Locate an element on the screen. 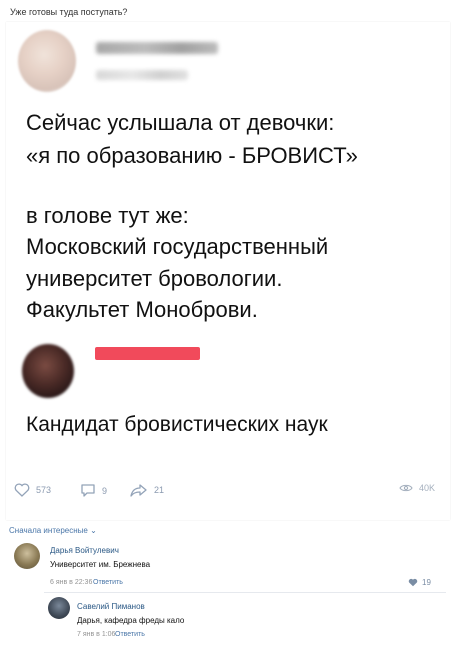 Image resolution: width=458 pixels, height=650 pixels. post-date-blurred is located at coordinates (142, 75).